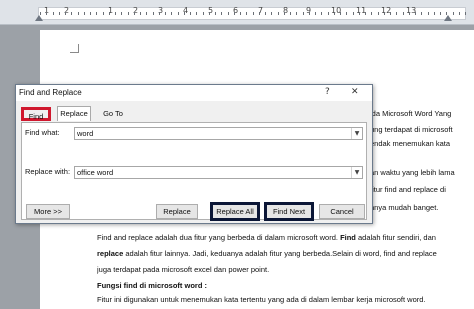 The image size is (474, 309). What do you see at coordinates (113, 114) in the screenshot?
I see `tab-go-to: Go To` at bounding box center [113, 114].